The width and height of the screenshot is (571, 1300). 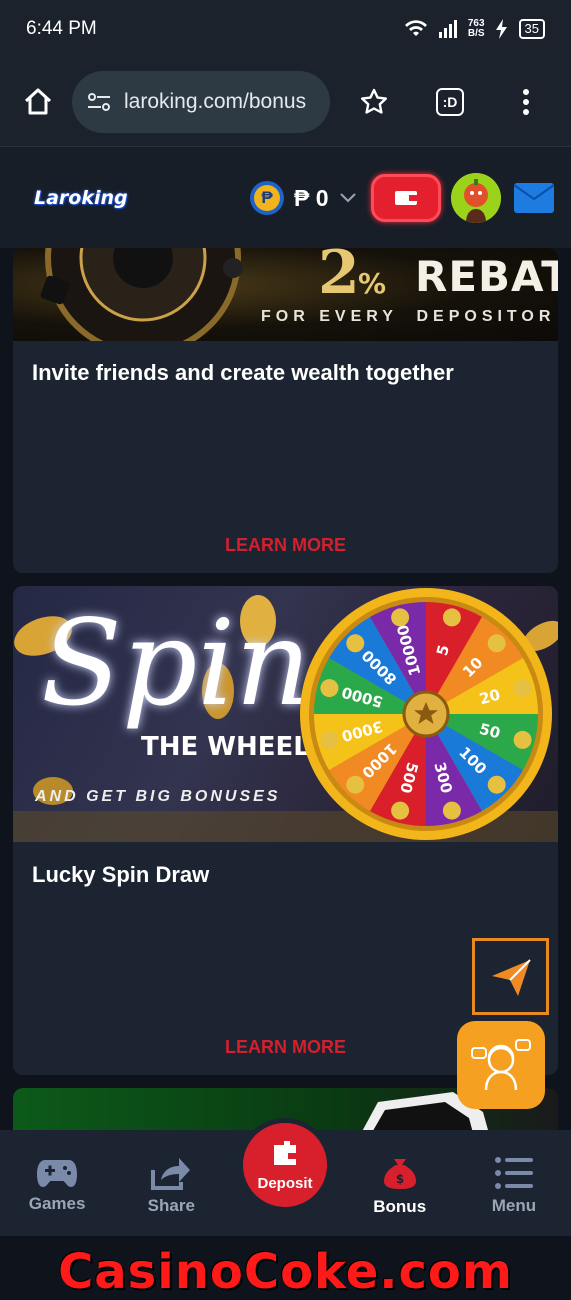 I want to click on site-logo: Laroking, so click(x=81, y=198).